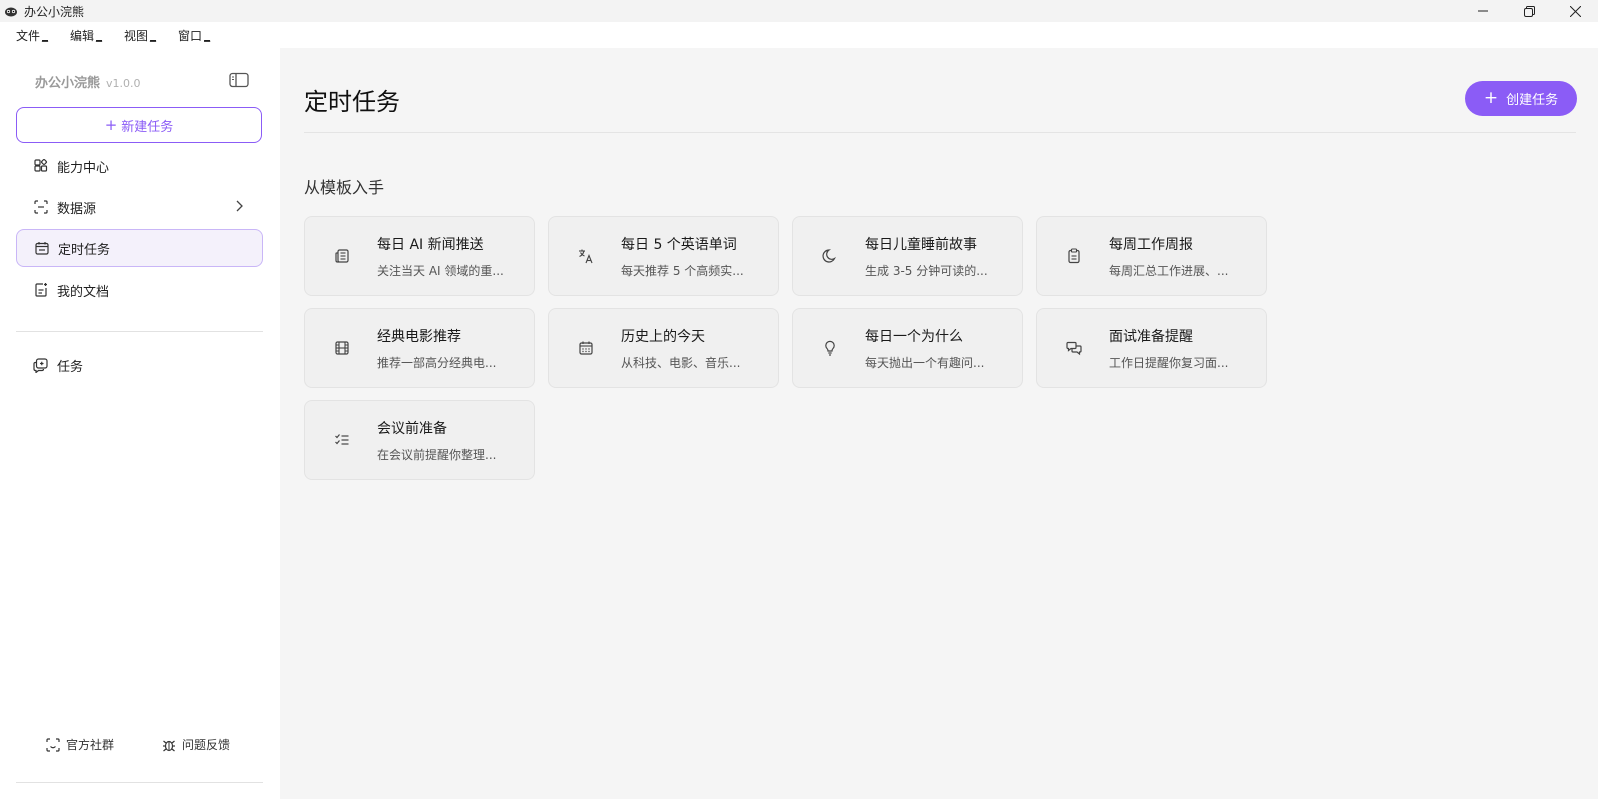 The width and height of the screenshot is (1598, 799). I want to click on template-title: 每周工作周报, so click(1151, 244).